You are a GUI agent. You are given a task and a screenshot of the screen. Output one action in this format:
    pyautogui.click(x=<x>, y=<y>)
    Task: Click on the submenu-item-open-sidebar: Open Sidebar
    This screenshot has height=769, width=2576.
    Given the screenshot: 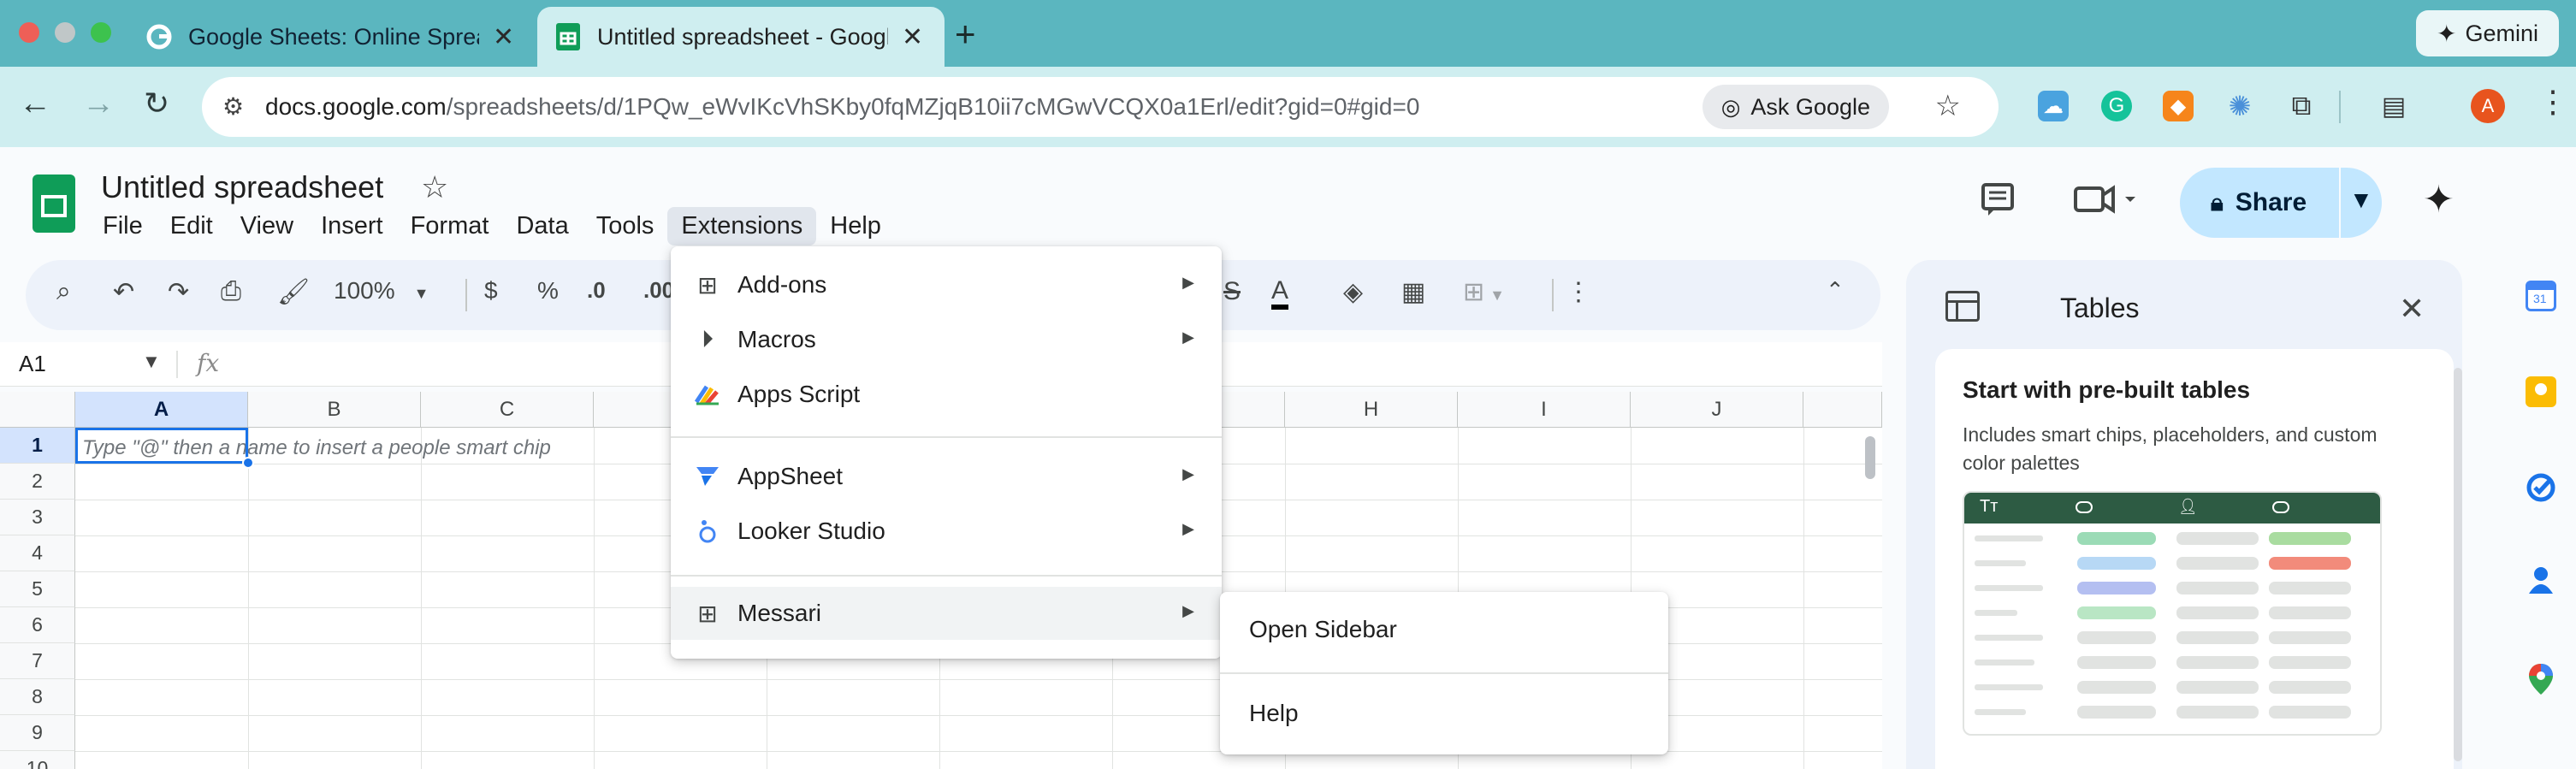 What is the action you would take?
    pyautogui.click(x=1444, y=628)
    